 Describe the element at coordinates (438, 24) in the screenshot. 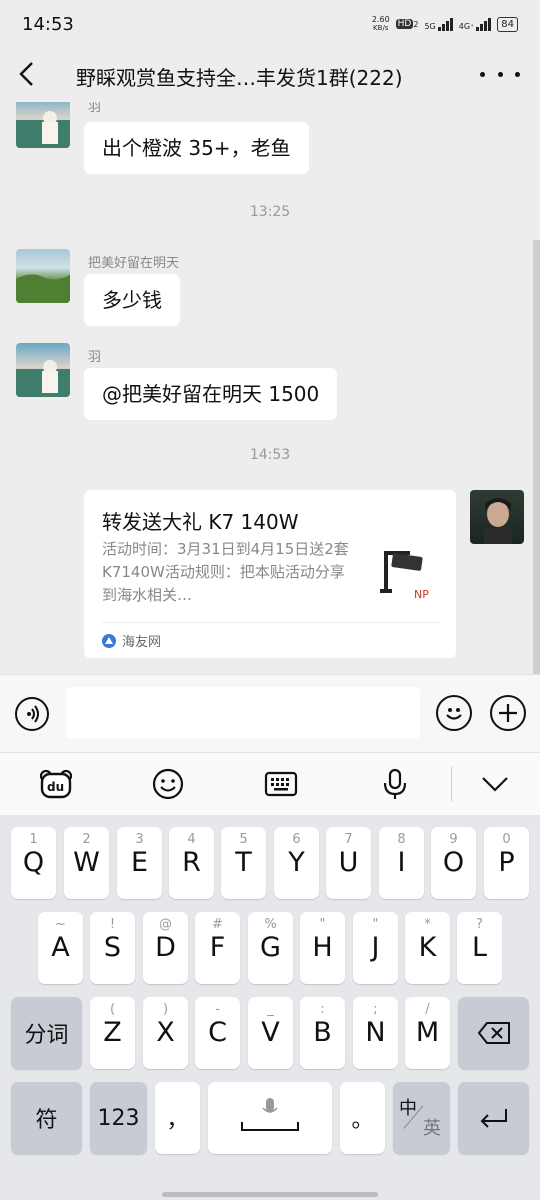

I see `5g-signal-icon: 5G` at that location.